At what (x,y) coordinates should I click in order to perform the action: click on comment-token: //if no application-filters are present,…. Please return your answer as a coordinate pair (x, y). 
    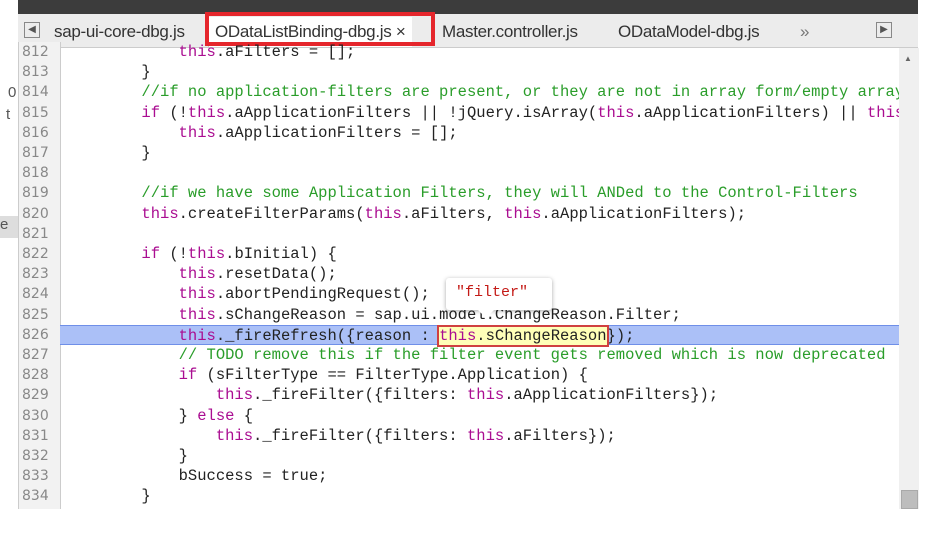
    Looking at the image, I should click on (483, 92).